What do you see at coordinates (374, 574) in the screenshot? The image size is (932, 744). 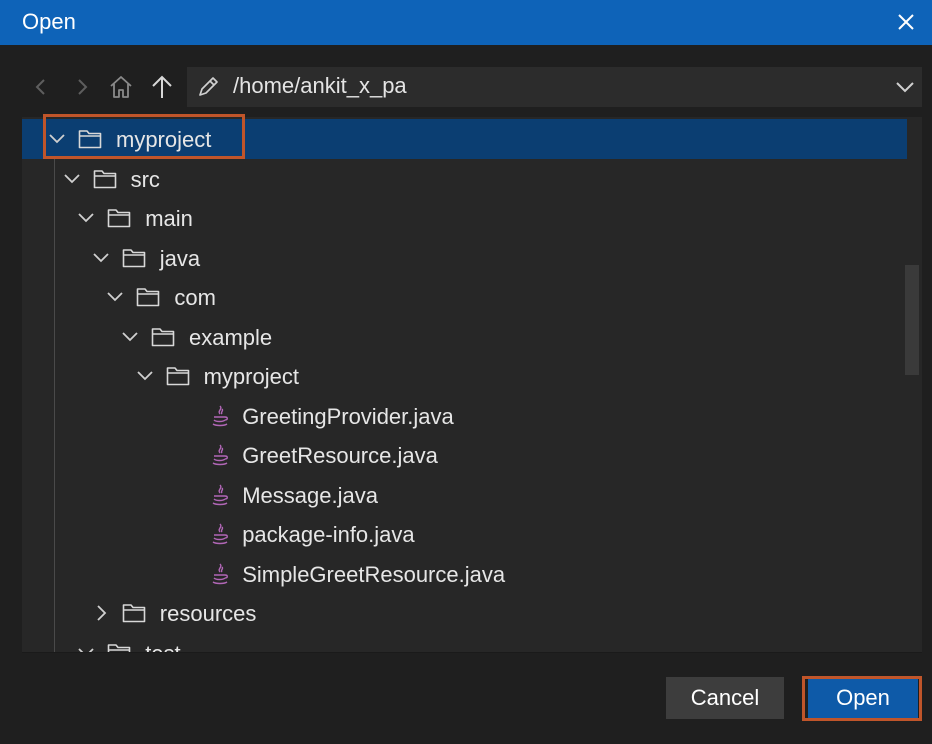 I see `tree-item-label: SimpleGreetResource.java` at bounding box center [374, 574].